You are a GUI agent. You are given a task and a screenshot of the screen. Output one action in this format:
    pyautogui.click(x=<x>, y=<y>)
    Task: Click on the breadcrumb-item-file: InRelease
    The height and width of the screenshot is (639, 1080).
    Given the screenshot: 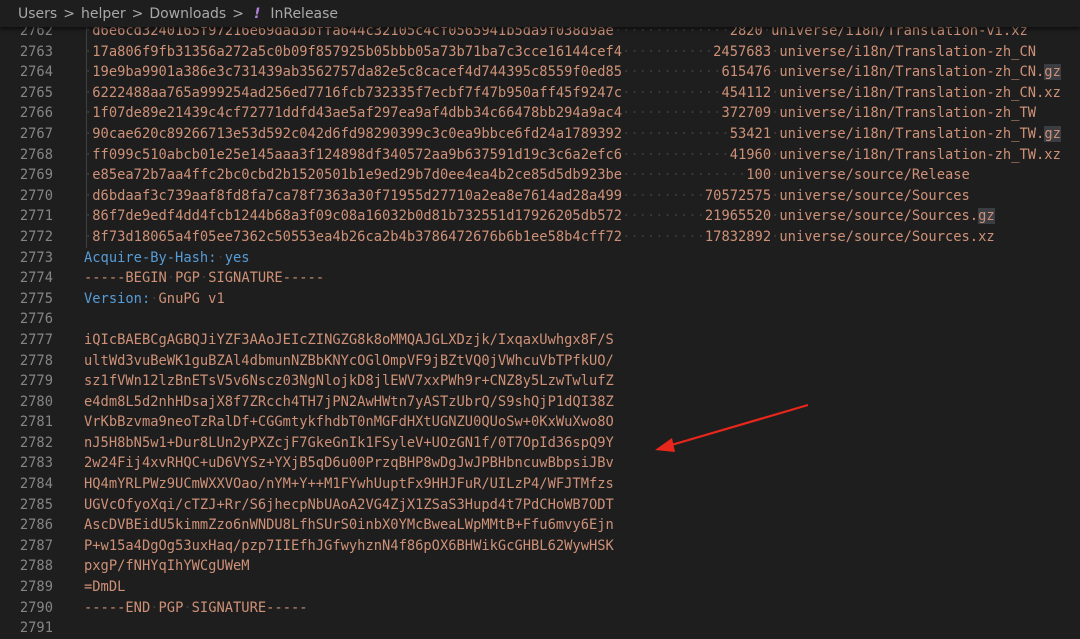 What is the action you would take?
    pyautogui.click(x=304, y=14)
    